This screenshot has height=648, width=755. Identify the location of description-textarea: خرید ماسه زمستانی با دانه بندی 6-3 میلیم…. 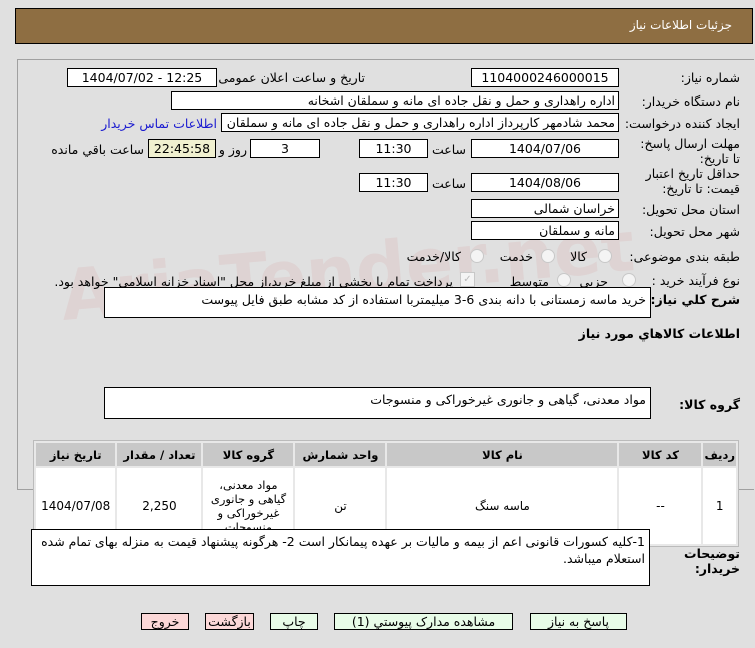
(377, 302).